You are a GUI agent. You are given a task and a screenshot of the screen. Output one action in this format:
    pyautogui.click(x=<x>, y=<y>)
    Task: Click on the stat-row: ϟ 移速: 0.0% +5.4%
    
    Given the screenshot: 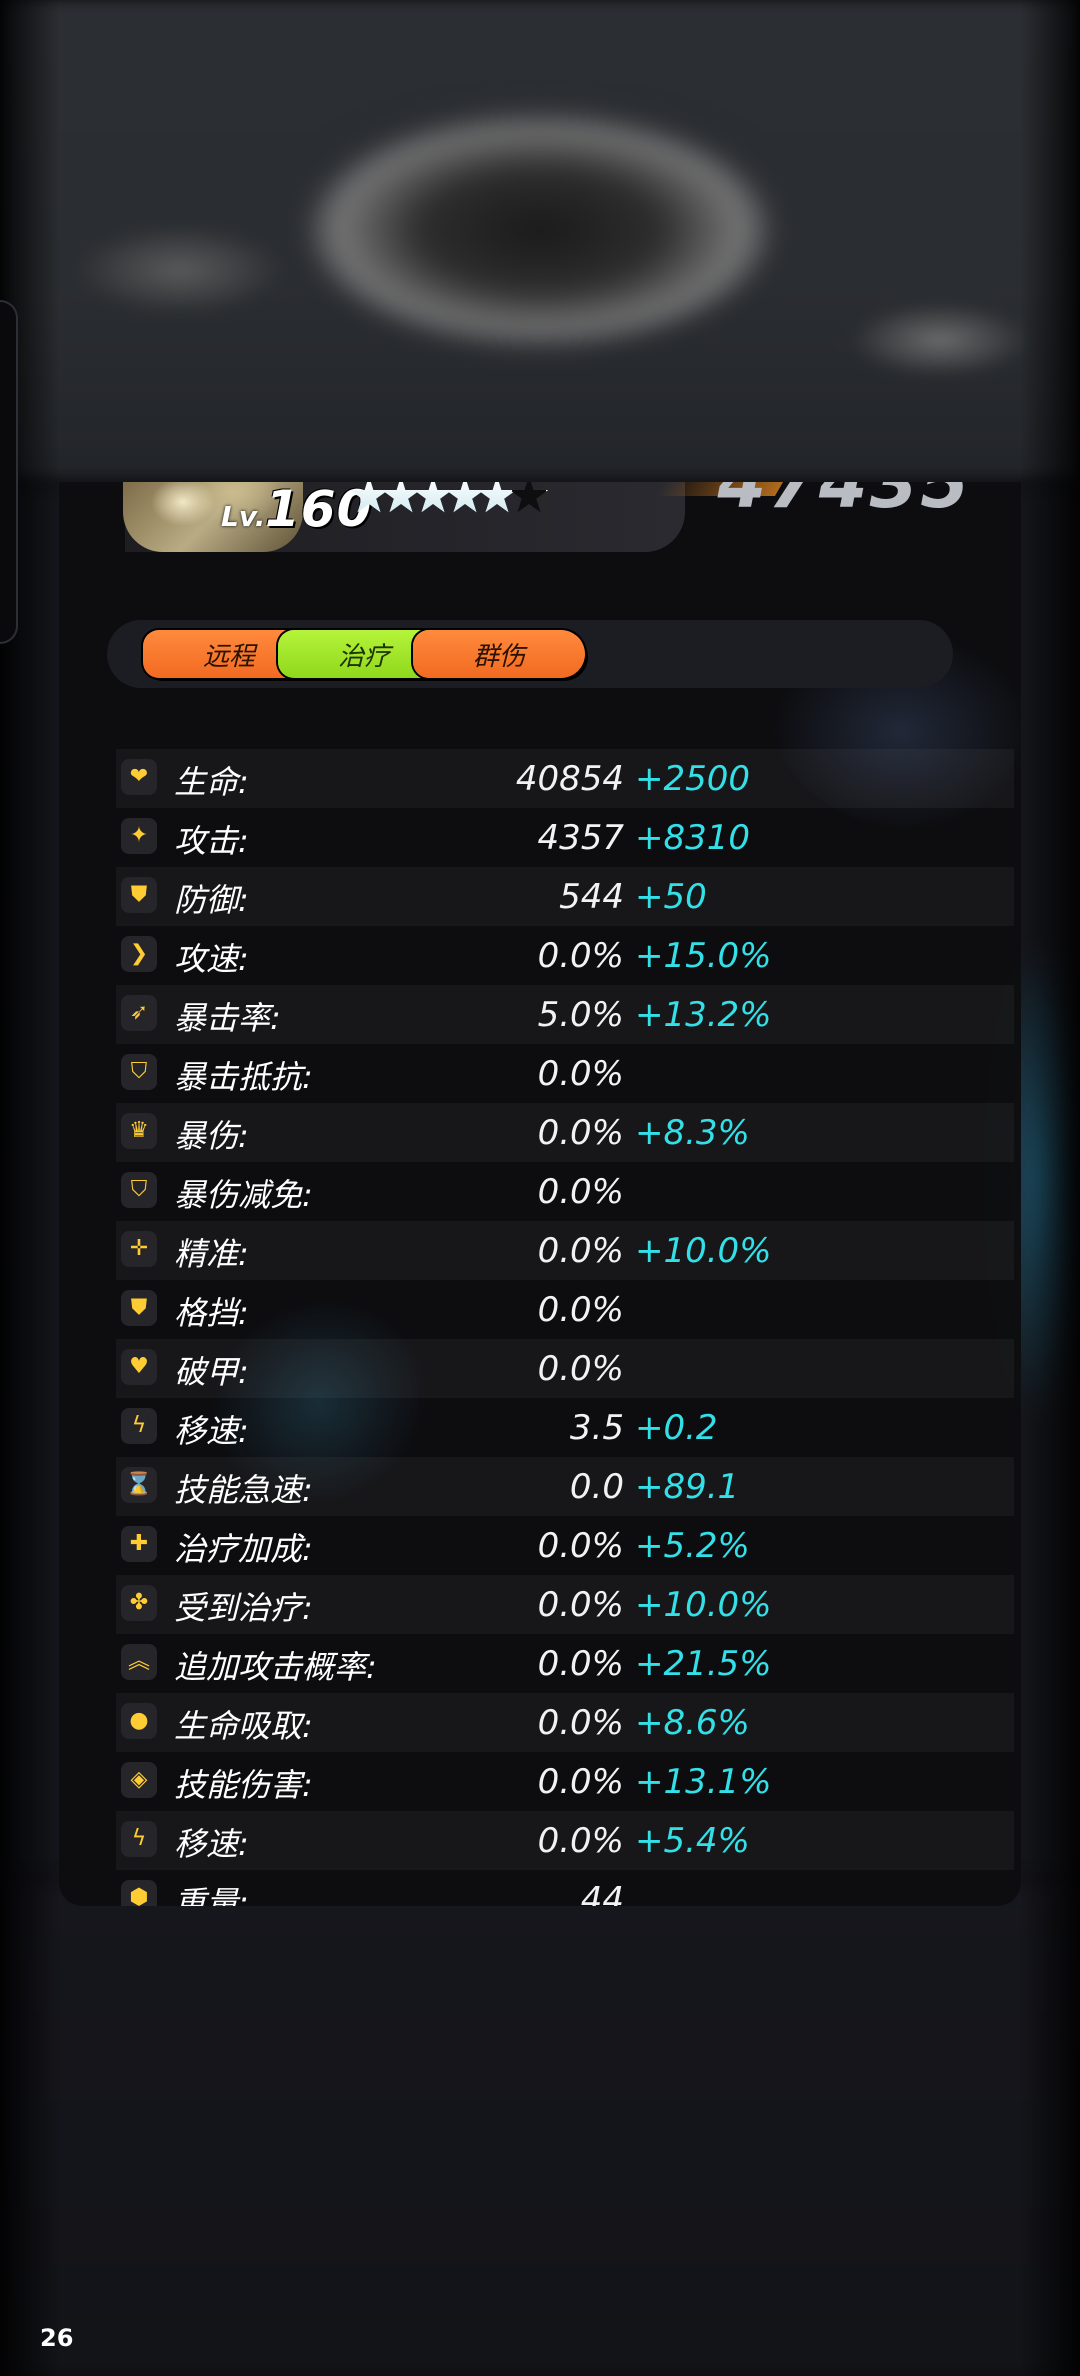 What is the action you would take?
    pyautogui.click(x=565, y=1840)
    